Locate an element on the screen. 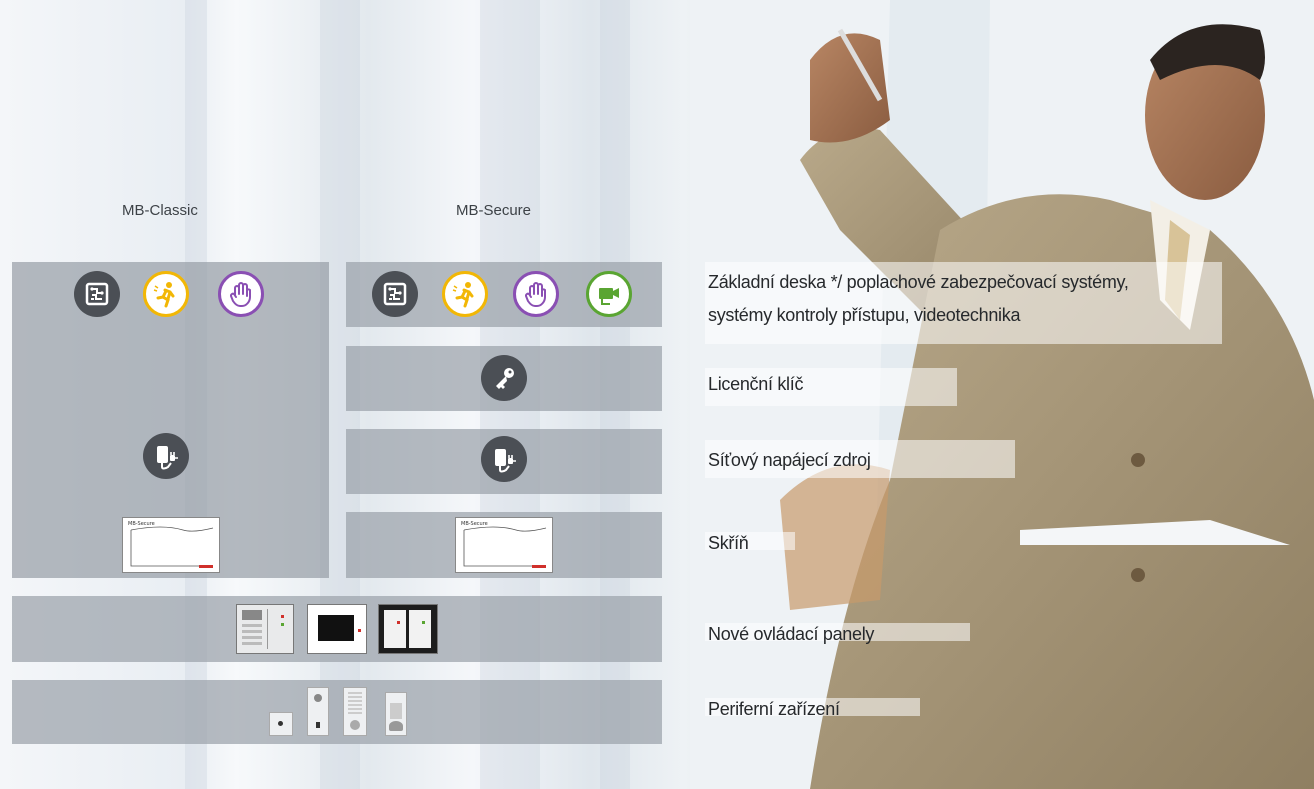  label-power-supply: Síťový napájecí zdroj is located at coordinates (789, 460).